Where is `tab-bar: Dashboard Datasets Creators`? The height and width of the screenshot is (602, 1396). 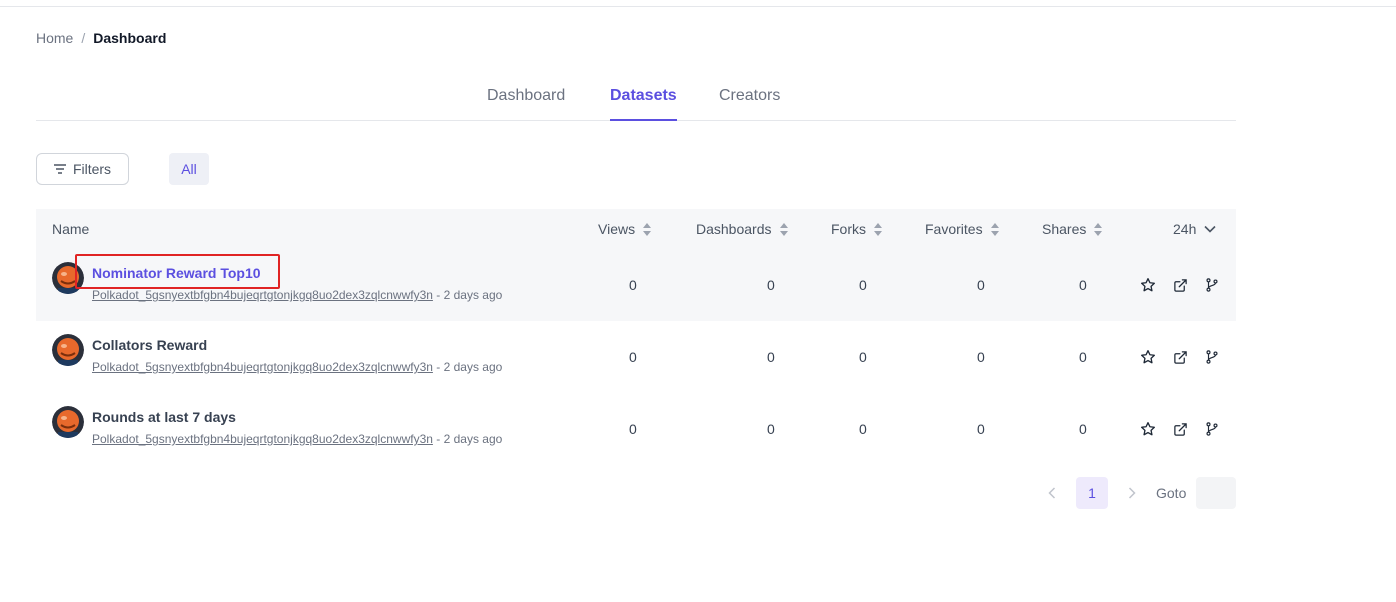 tab-bar: Dashboard Datasets Creators is located at coordinates (636, 100).